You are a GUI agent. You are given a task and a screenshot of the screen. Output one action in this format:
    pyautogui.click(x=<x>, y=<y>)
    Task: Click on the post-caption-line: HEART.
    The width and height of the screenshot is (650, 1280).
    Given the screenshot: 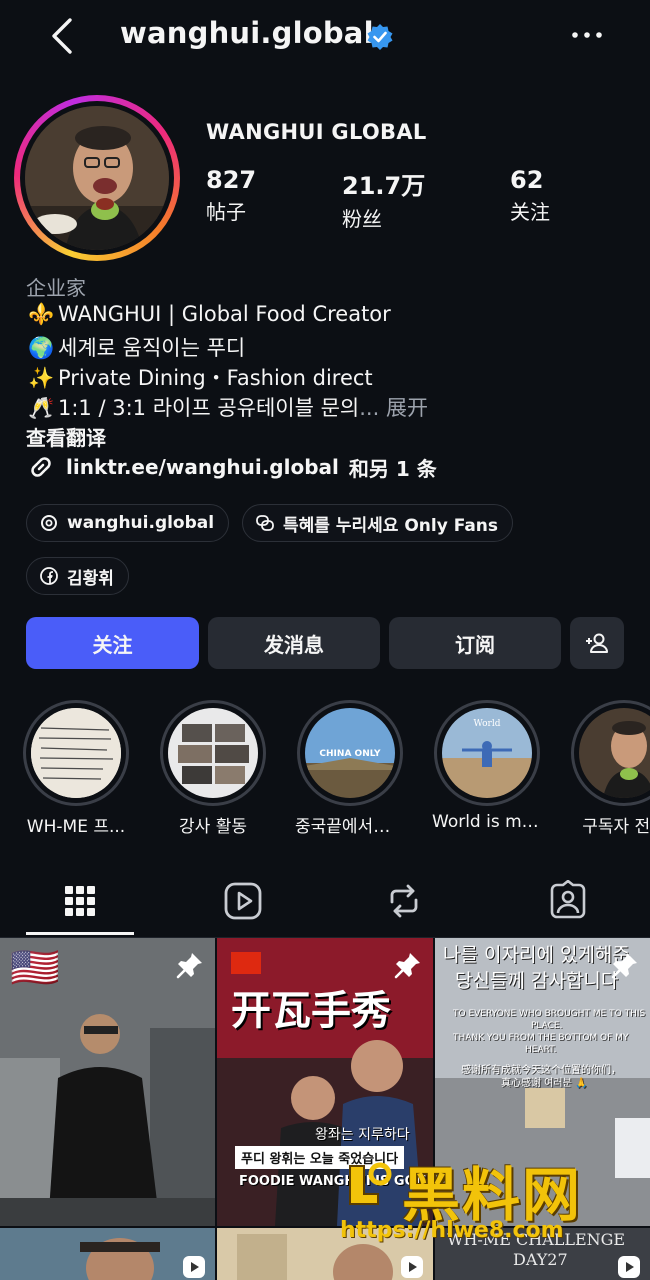 What is the action you would take?
    pyautogui.click(x=541, y=1050)
    